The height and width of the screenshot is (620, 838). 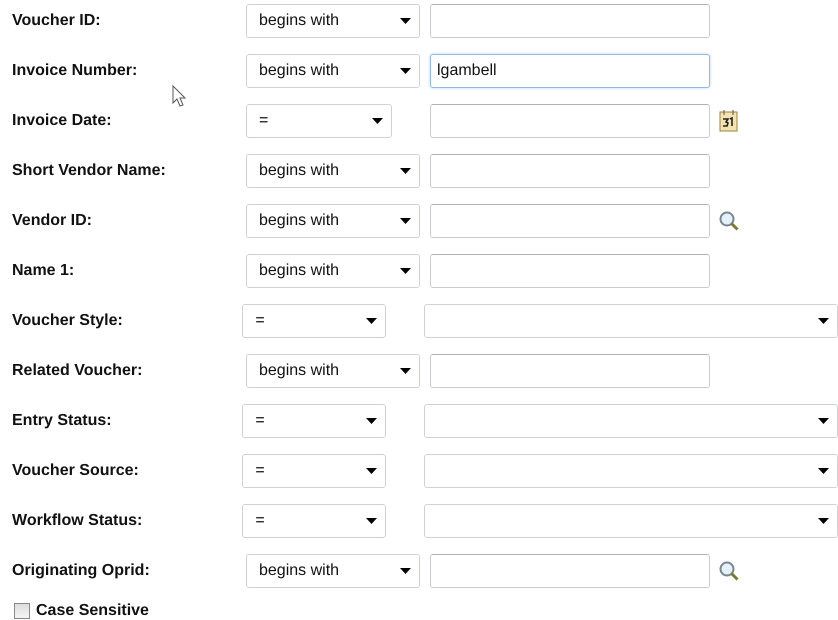 What do you see at coordinates (81, 571) in the screenshot?
I see `field-label: Originating Oprid:` at bounding box center [81, 571].